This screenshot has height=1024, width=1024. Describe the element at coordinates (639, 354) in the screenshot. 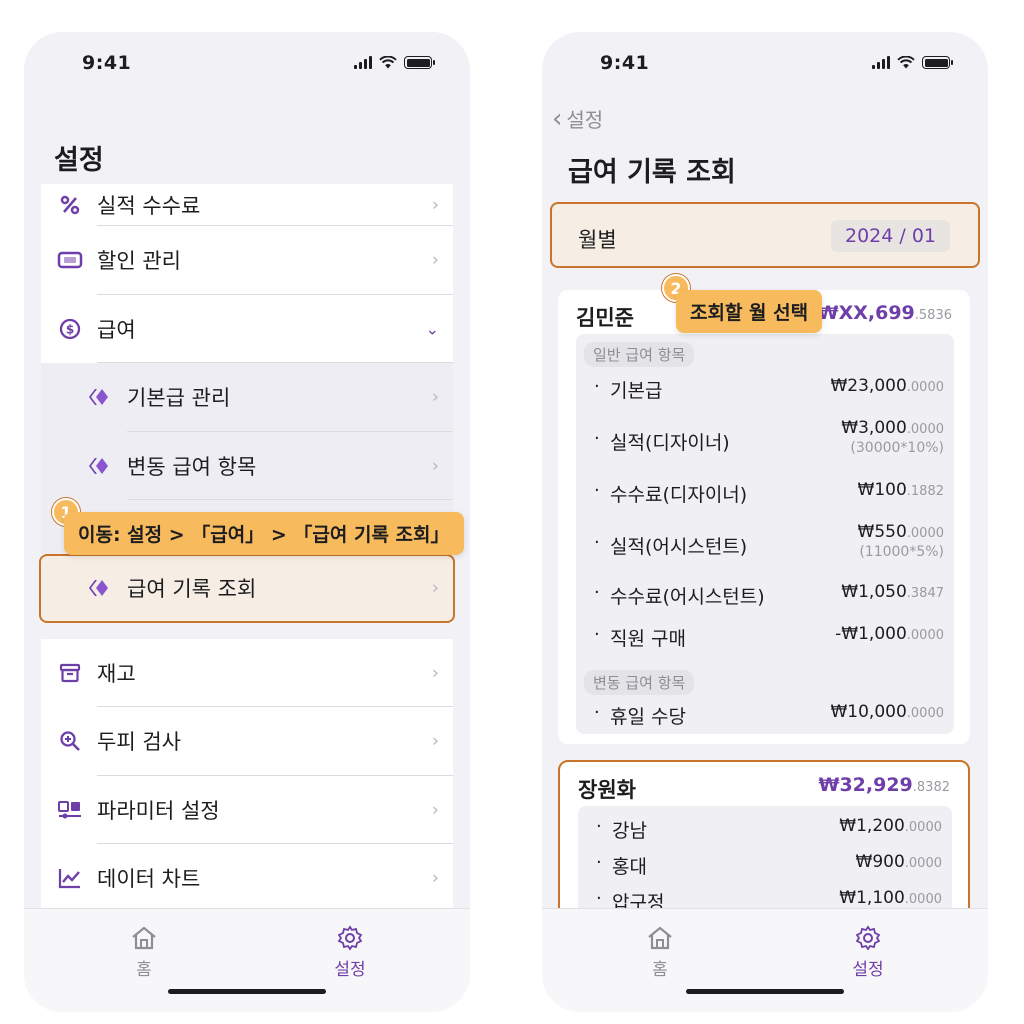

I see `group-tag: 일반 급여 항목` at that location.